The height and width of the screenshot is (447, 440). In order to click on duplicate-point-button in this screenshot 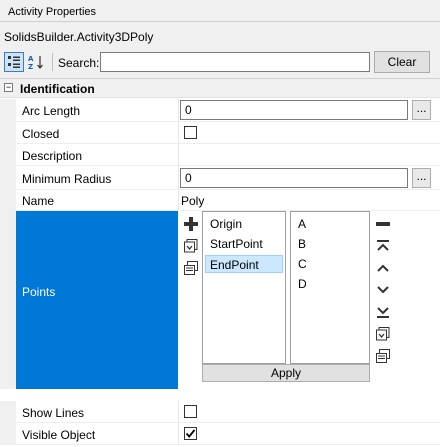, I will do `click(191, 268)`.